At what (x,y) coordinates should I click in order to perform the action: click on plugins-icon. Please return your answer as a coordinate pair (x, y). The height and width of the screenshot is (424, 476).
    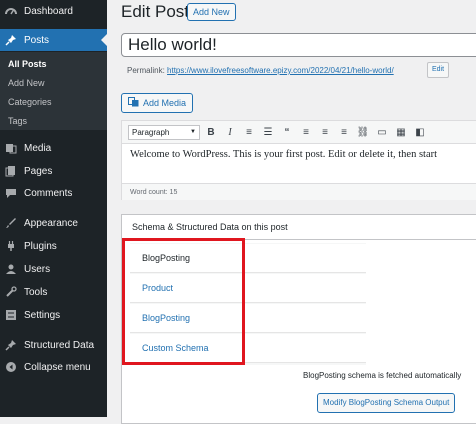
    Looking at the image, I should click on (11, 246).